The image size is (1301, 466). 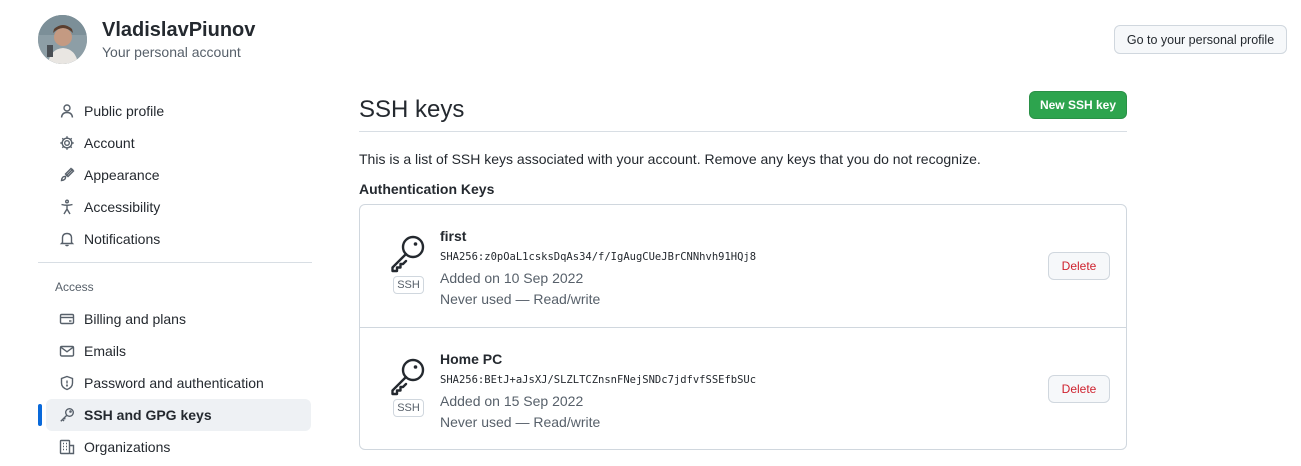 What do you see at coordinates (178, 351) in the screenshot?
I see `sidebar-item-emails: Emails` at bounding box center [178, 351].